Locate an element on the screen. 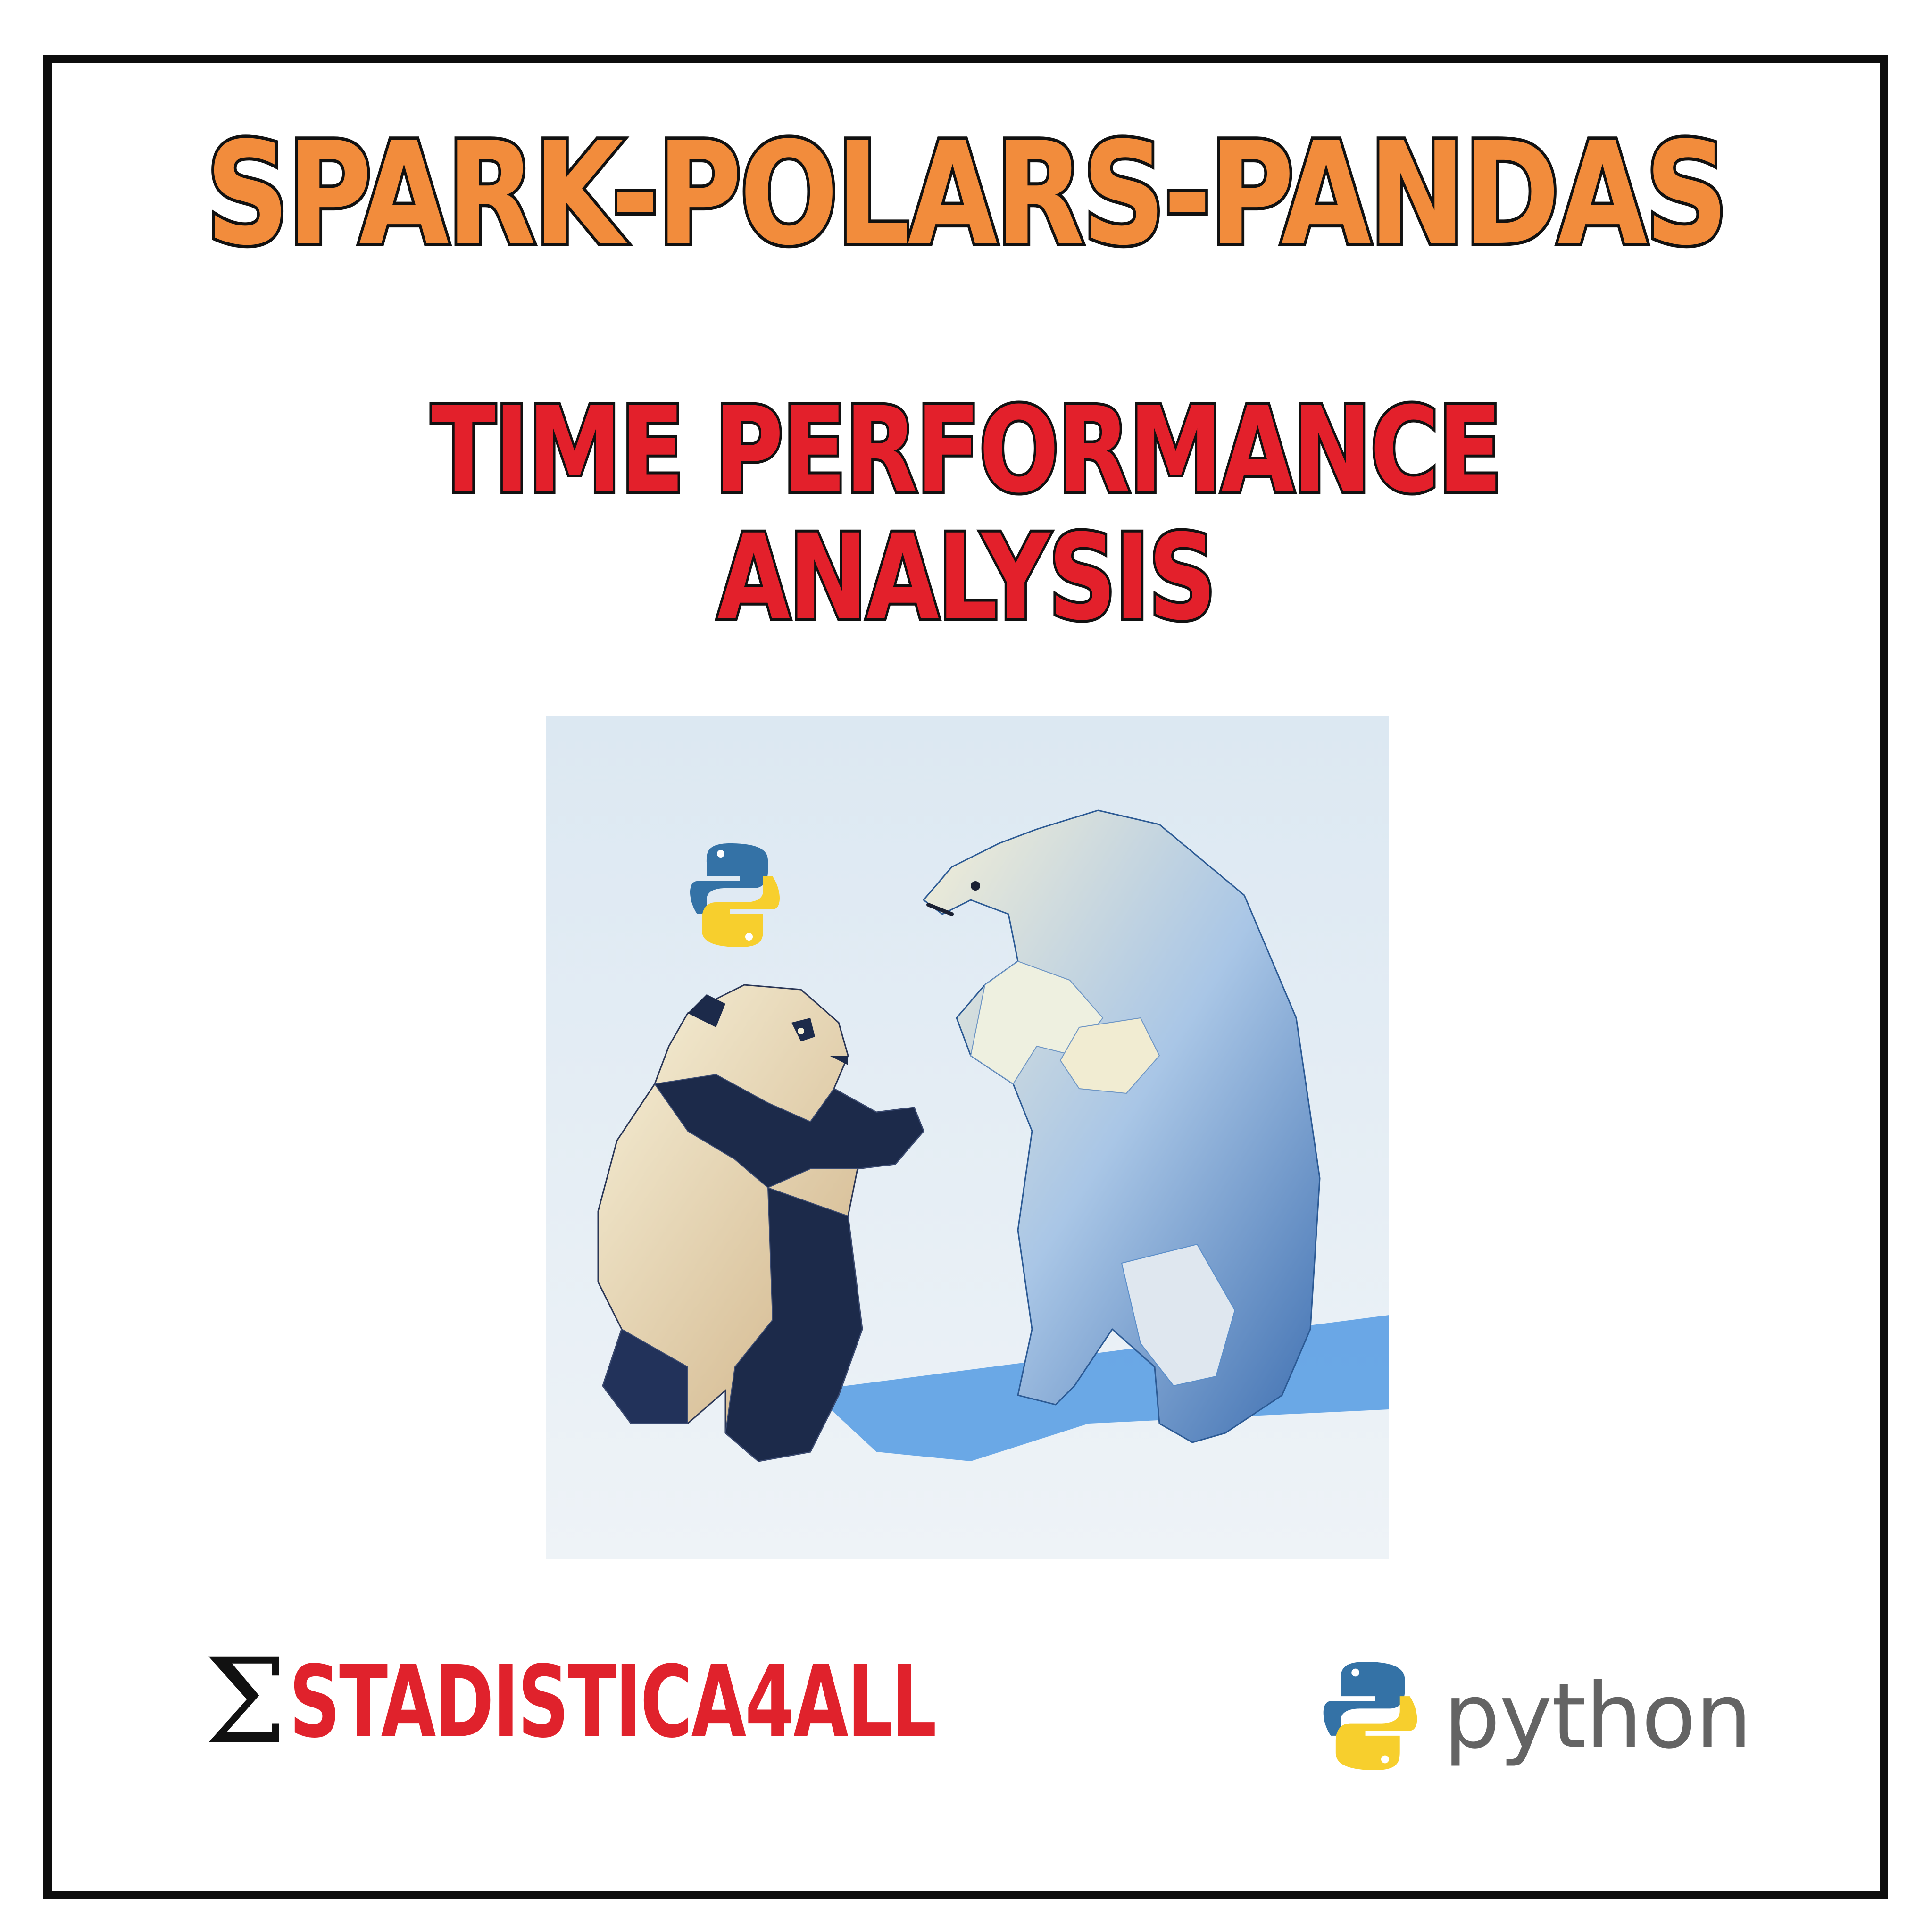 This screenshot has width=1932, height=1932. brand-name: STADISTICA4ALL is located at coordinates (613, 1702).